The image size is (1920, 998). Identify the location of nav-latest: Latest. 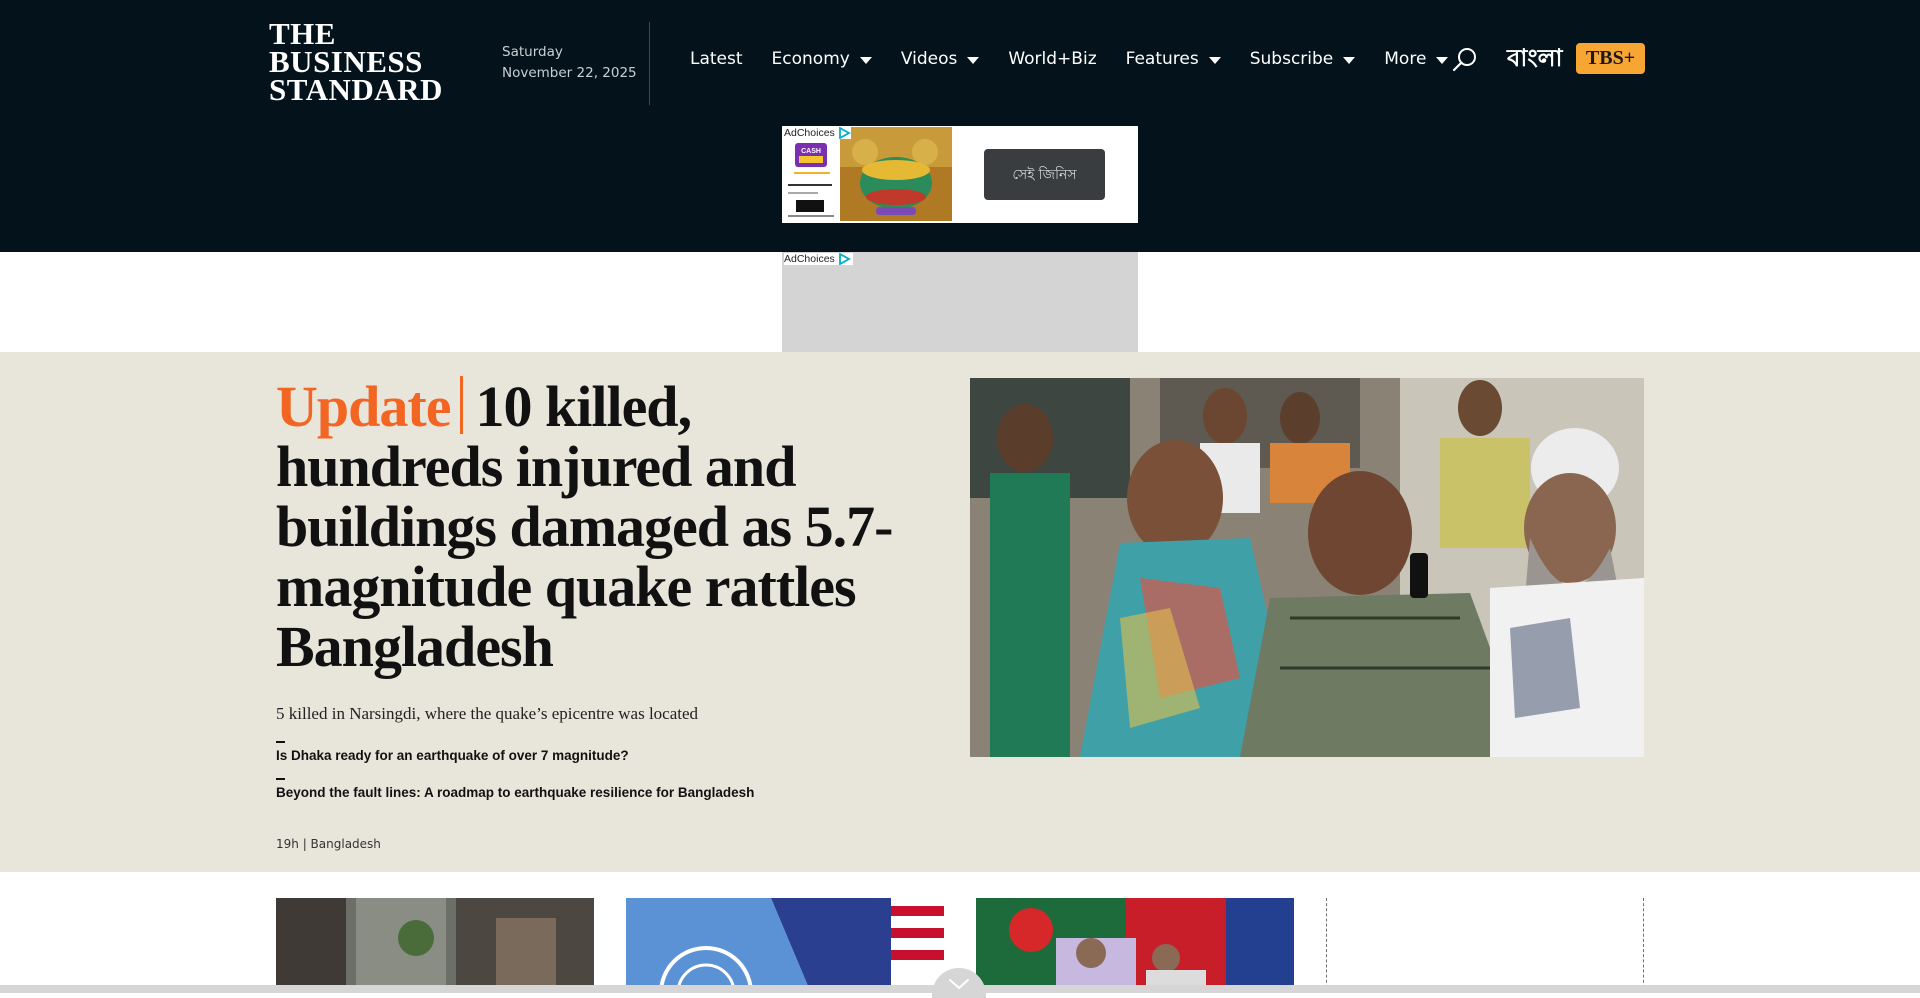
(716, 59).